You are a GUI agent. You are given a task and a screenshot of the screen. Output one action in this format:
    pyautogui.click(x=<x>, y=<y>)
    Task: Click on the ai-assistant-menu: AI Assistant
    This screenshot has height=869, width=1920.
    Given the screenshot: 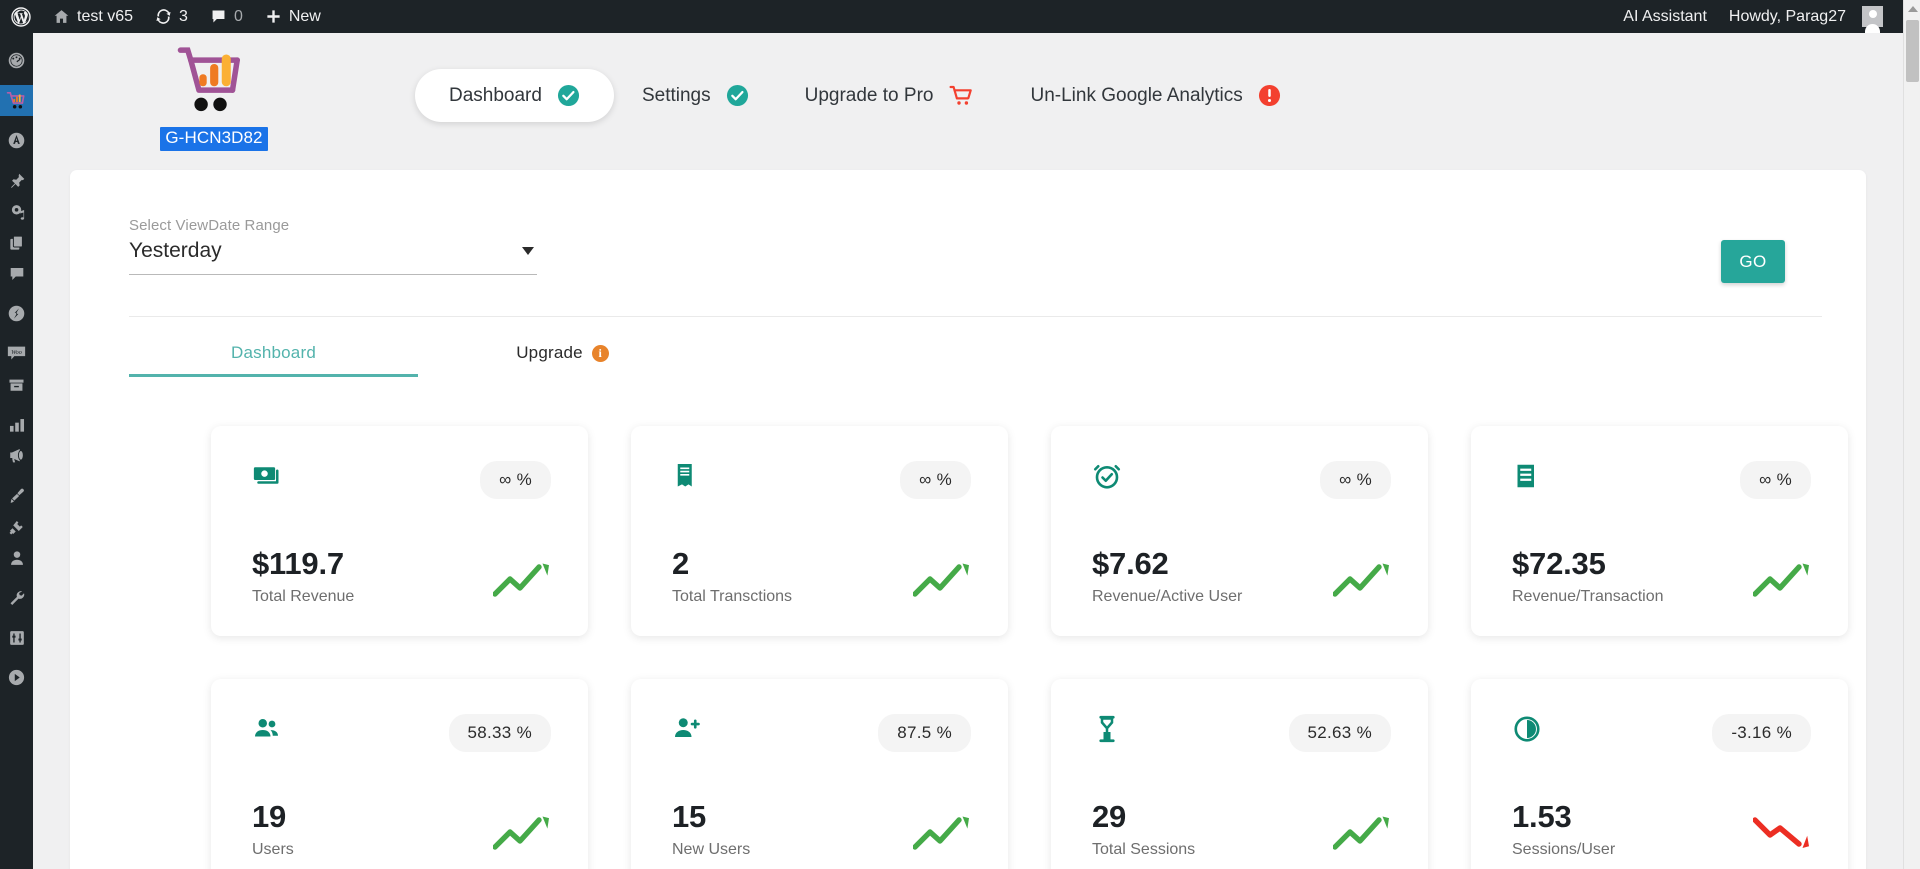 What is the action you would take?
    pyautogui.click(x=1665, y=16)
    